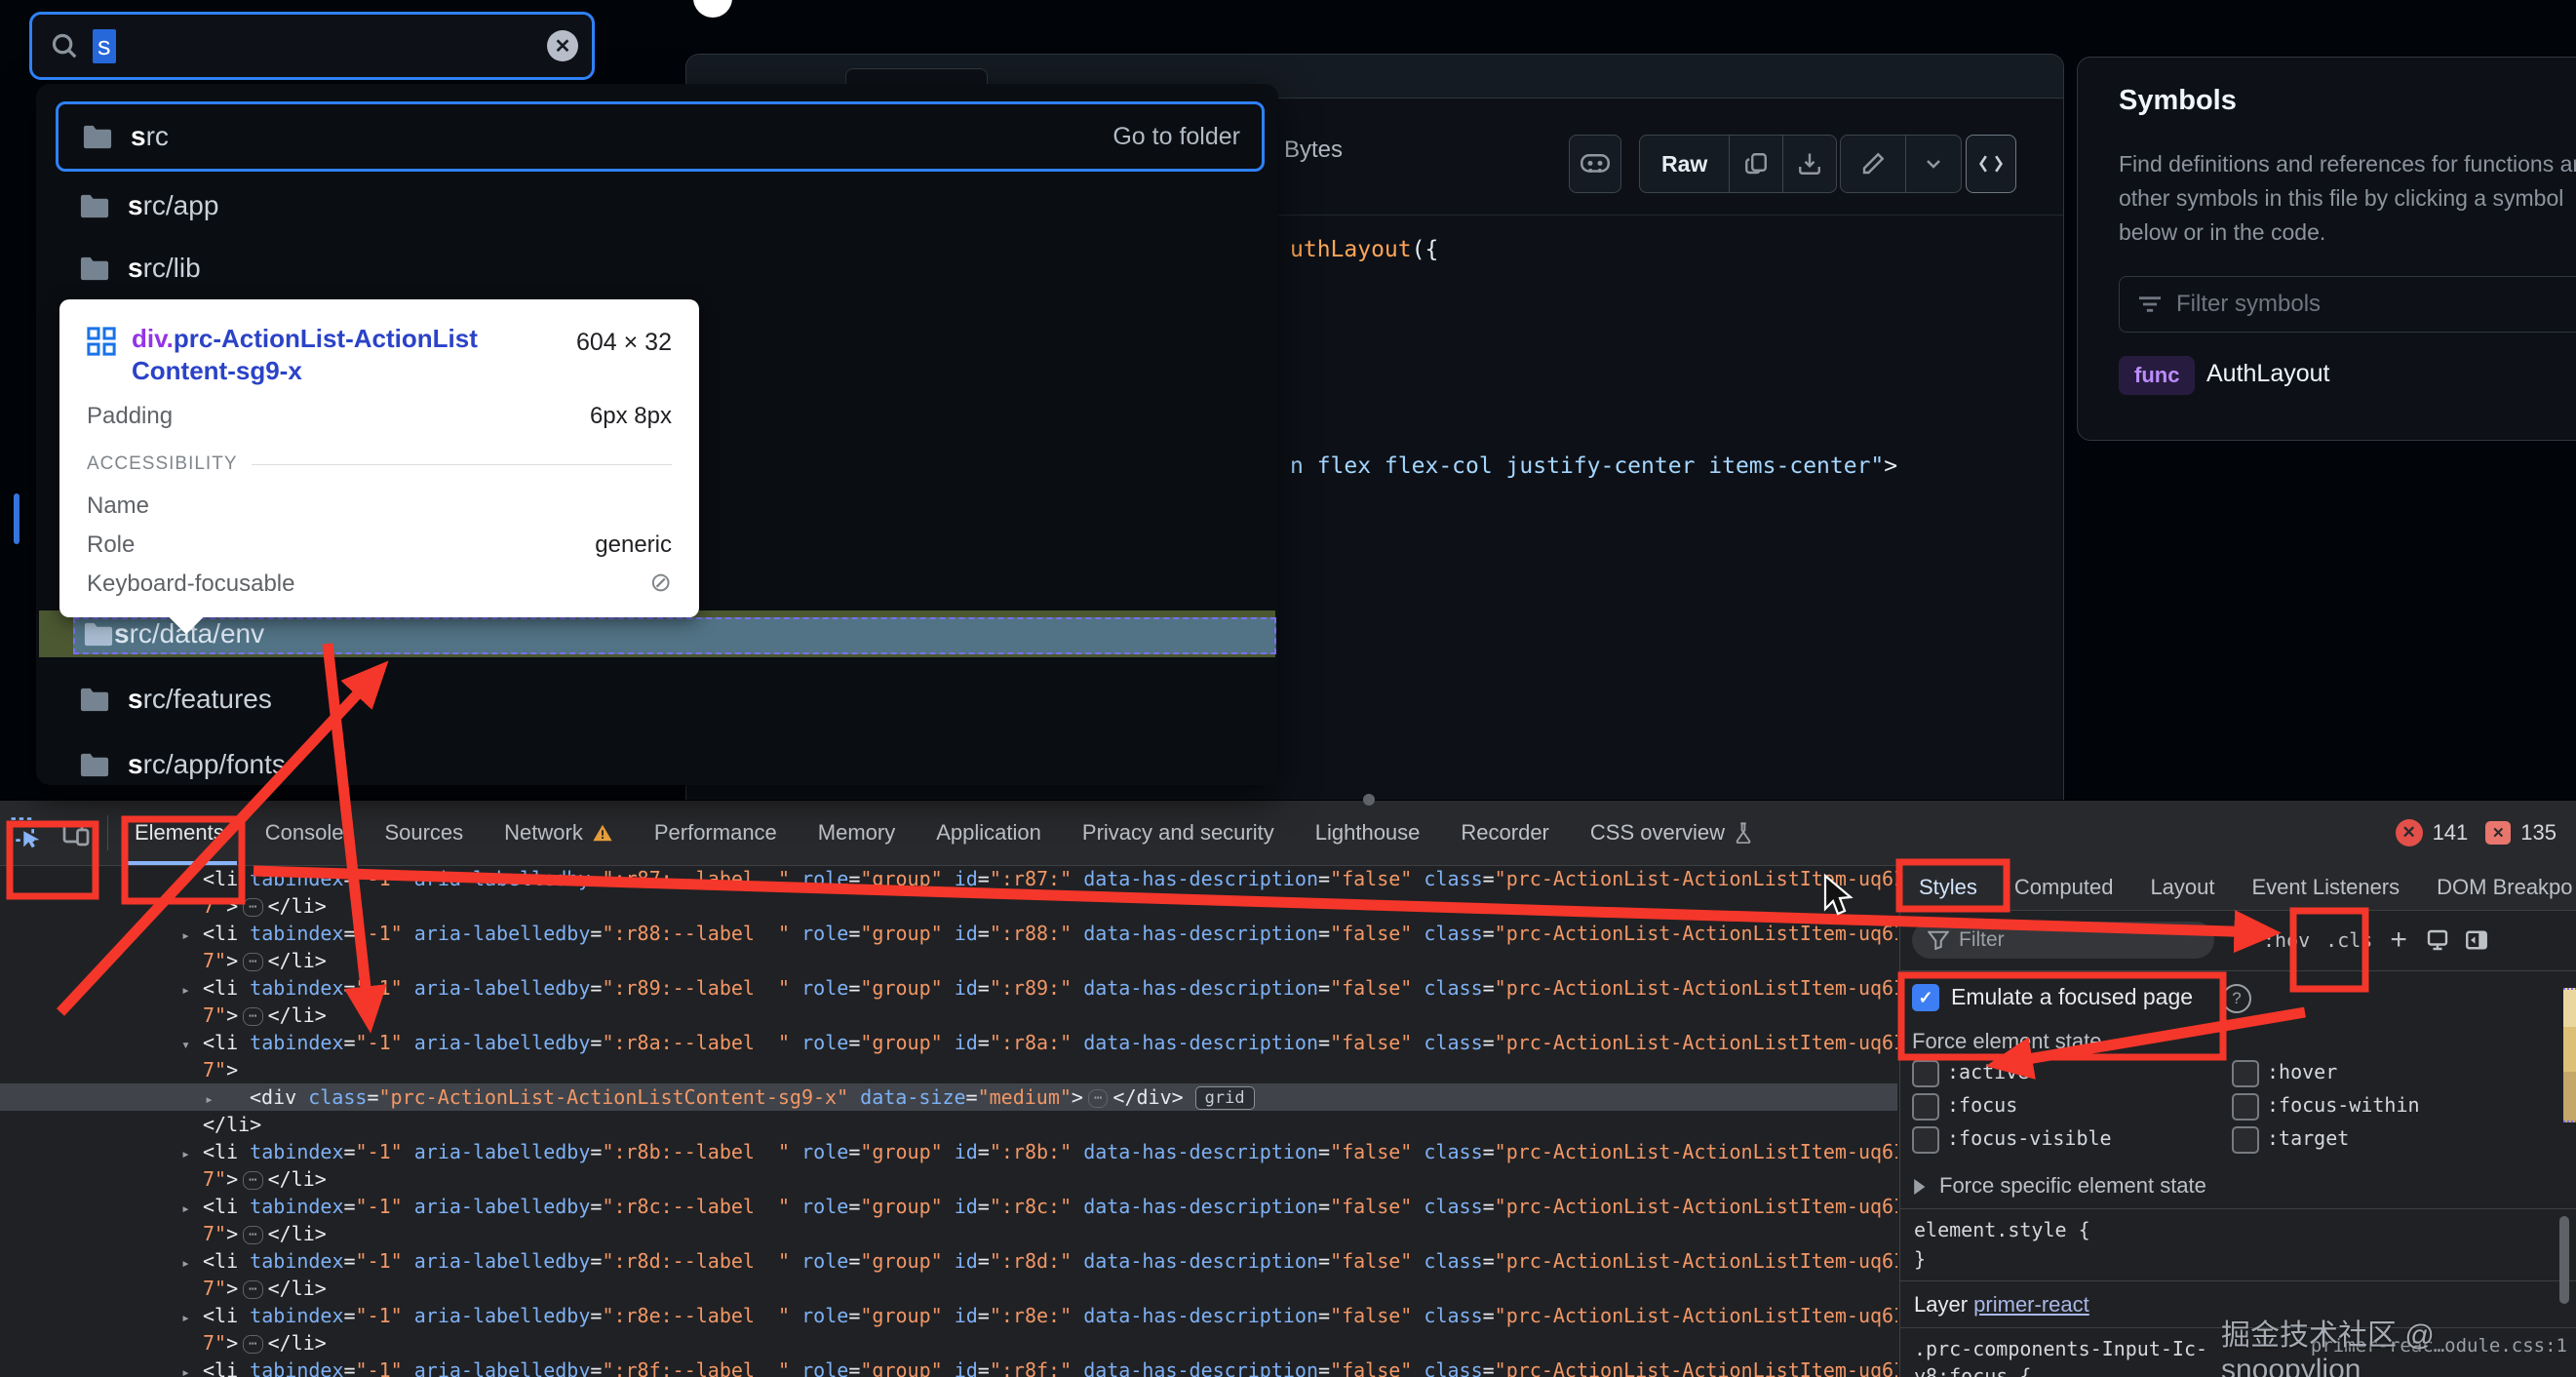 This screenshot has height=1377, width=2576. I want to click on edit-file-button, so click(1873, 164).